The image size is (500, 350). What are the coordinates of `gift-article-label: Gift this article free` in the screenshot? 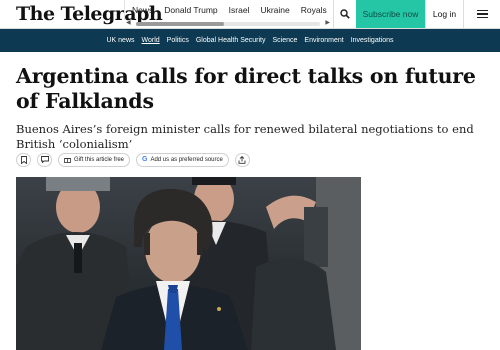 It's located at (99, 159).